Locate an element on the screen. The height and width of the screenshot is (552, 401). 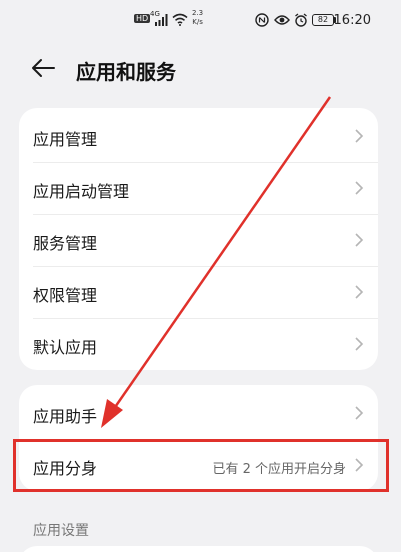
status-bar: HD 4G 2.3 K/s 82 16:20 is located at coordinates (200, 20).